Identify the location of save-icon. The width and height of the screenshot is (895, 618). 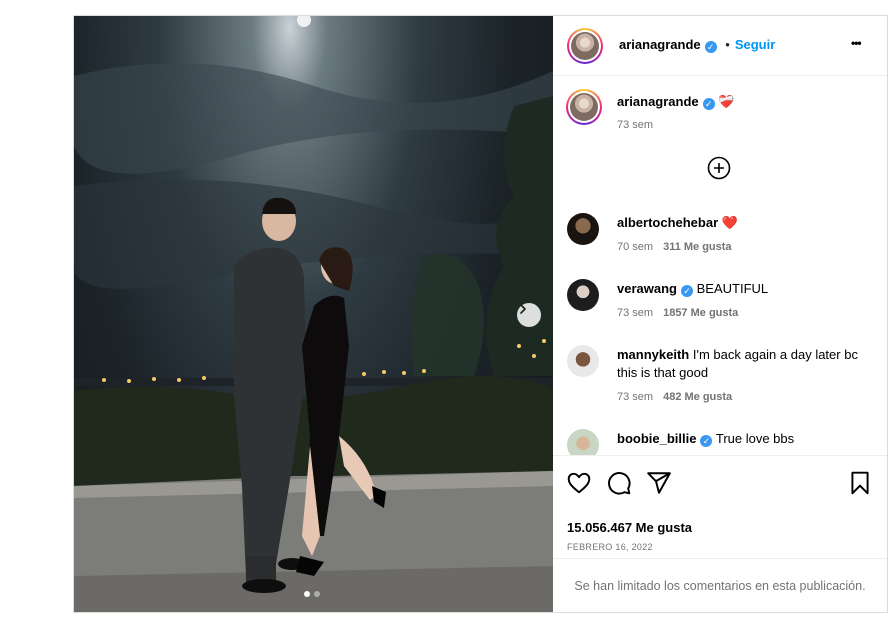
(860, 483).